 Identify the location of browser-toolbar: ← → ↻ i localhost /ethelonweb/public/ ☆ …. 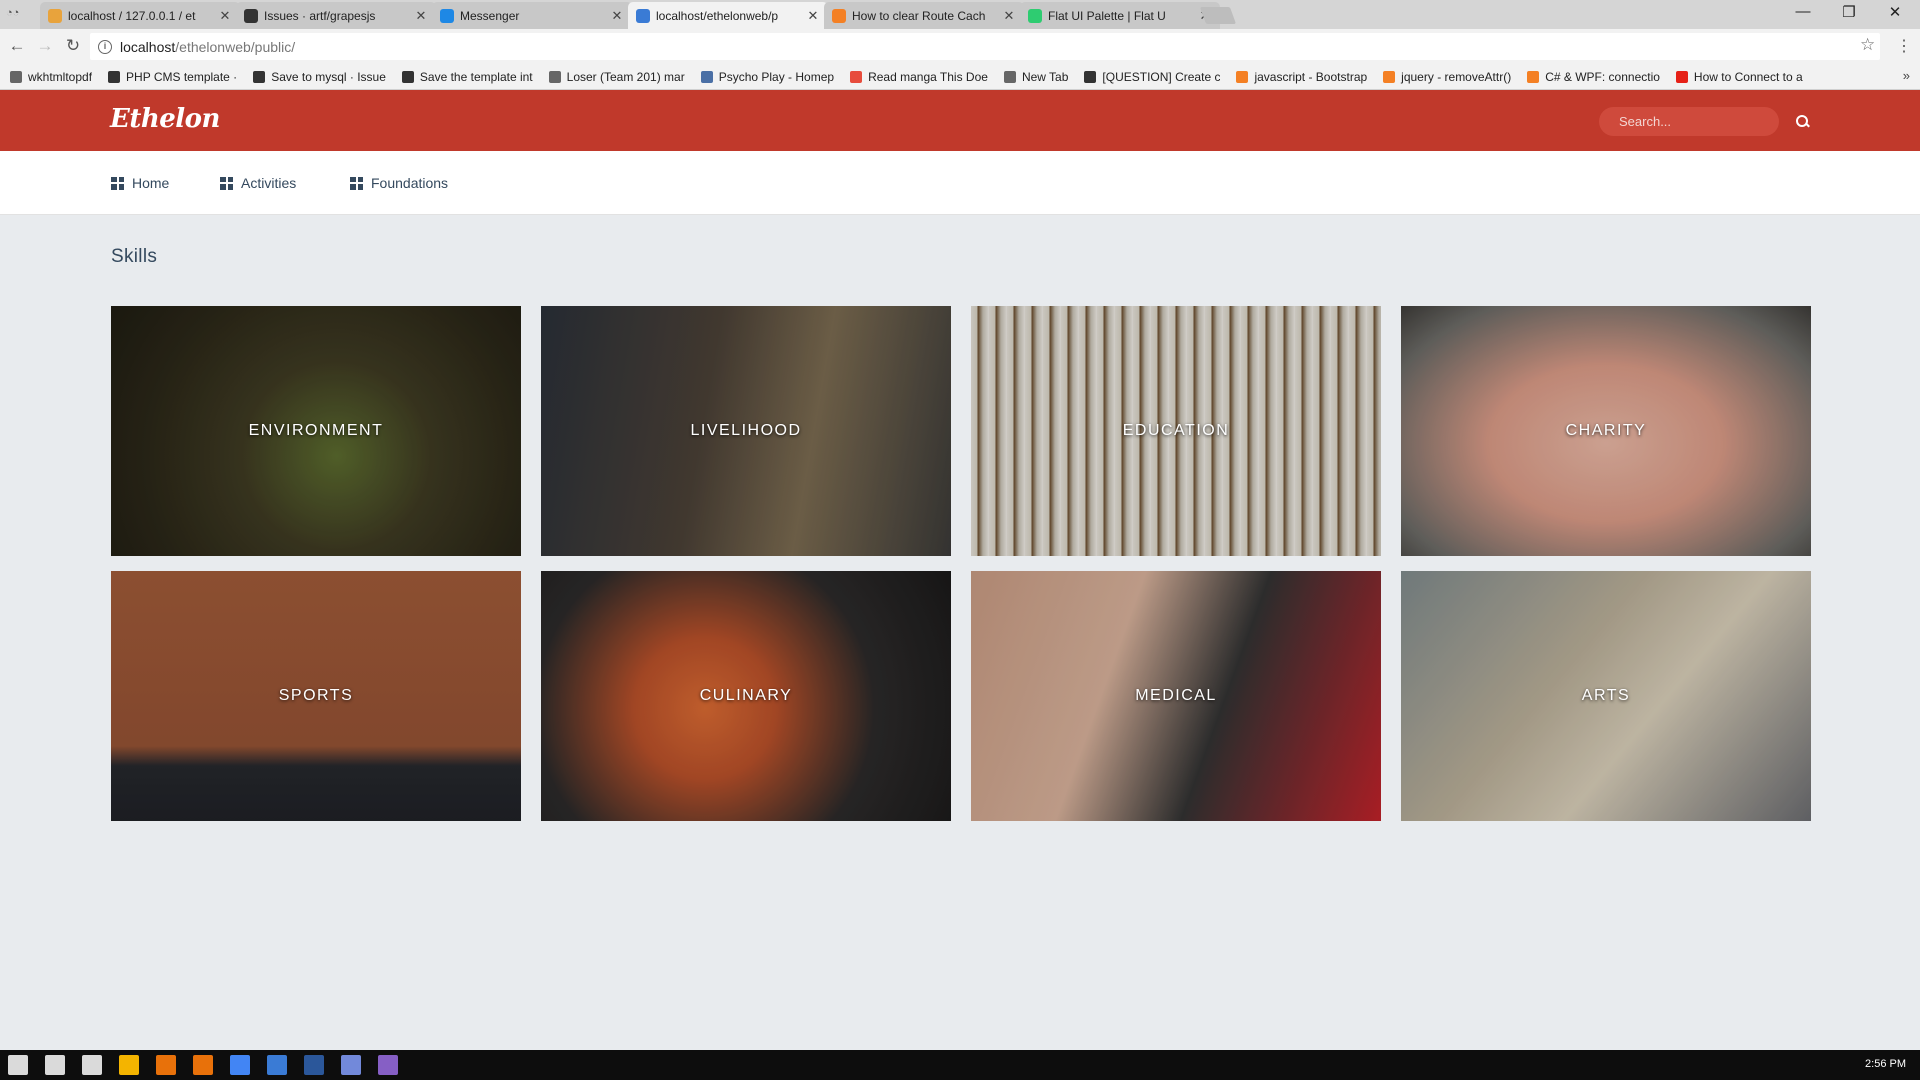
(960, 46).